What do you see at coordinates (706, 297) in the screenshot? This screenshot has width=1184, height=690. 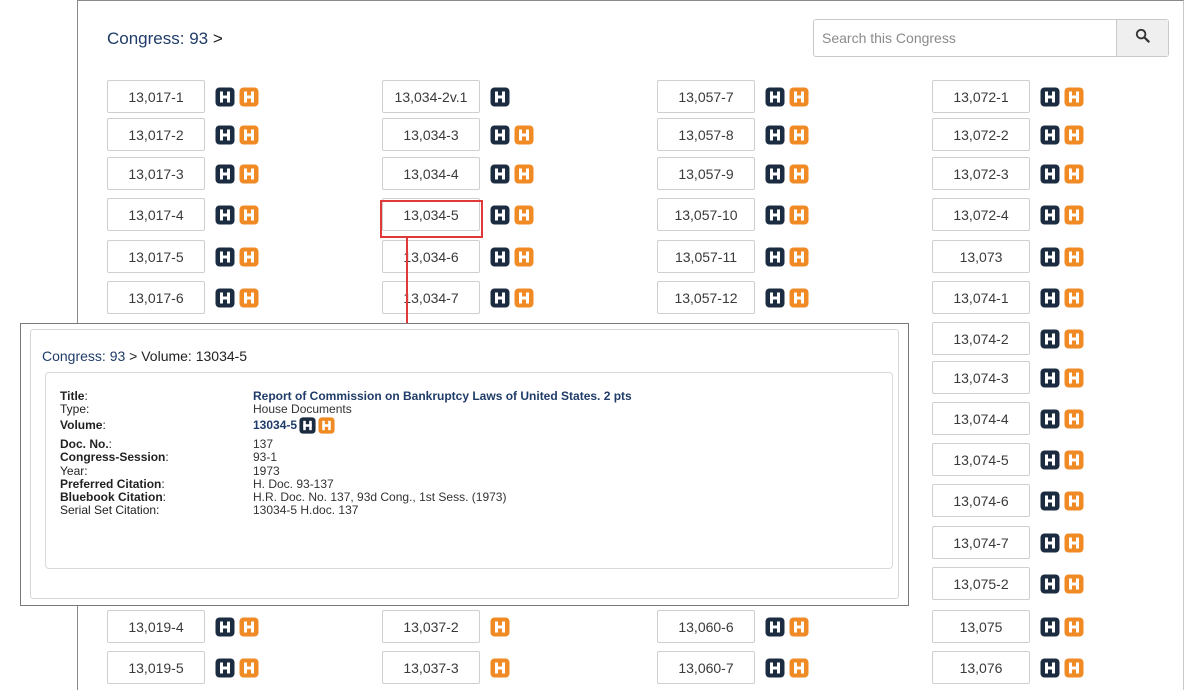 I see `volume-link: 13,057-12` at bounding box center [706, 297].